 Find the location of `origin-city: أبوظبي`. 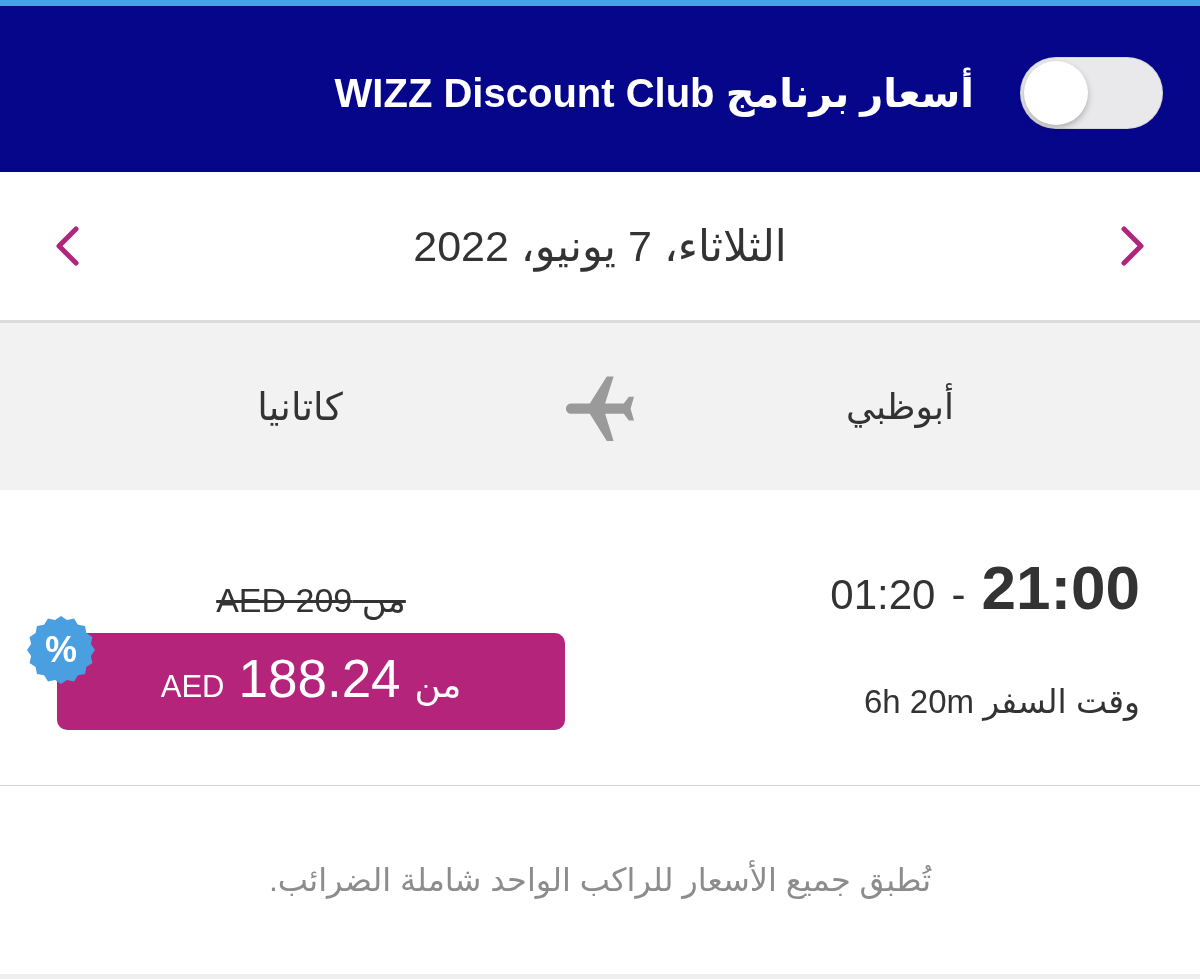

origin-city: أبوظبي is located at coordinates (900, 406).